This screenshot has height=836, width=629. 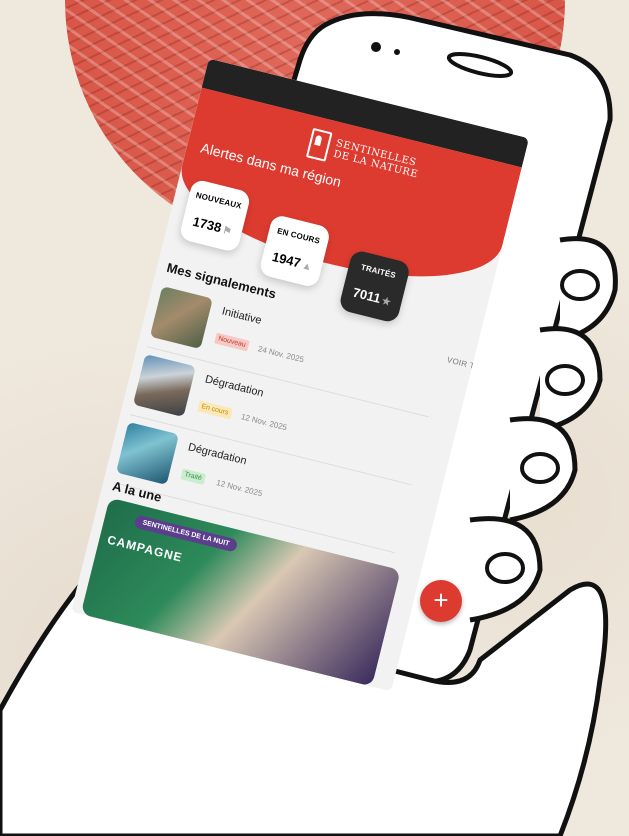 What do you see at coordinates (215, 410) in the screenshot?
I see `status-badge: En cours` at bounding box center [215, 410].